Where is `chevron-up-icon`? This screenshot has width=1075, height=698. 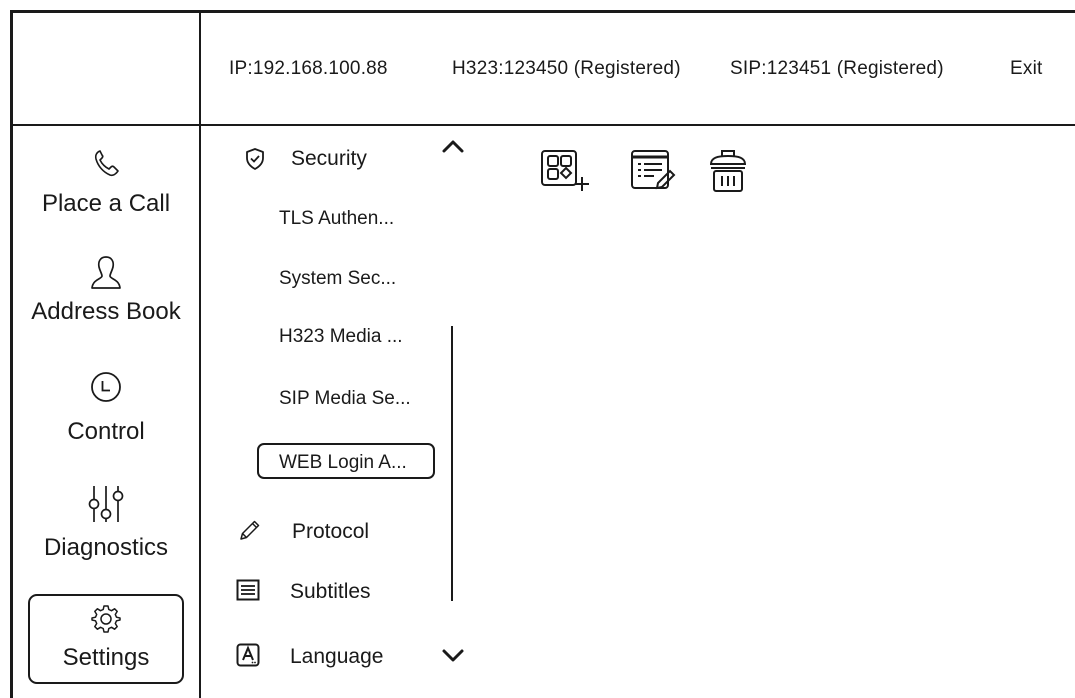 chevron-up-icon is located at coordinates (453, 147).